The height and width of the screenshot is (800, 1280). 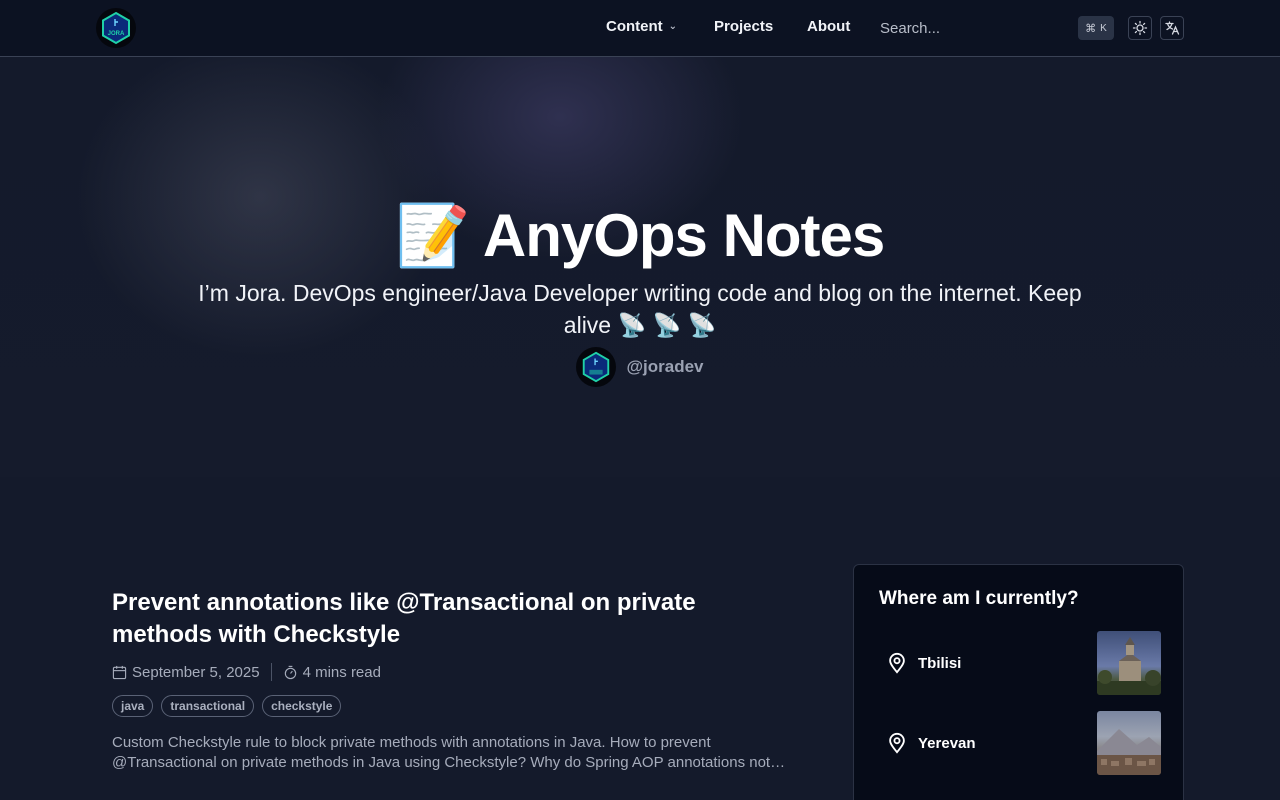 What do you see at coordinates (290, 672) in the screenshot?
I see `timer-icon` at bounding box center [290, 672].